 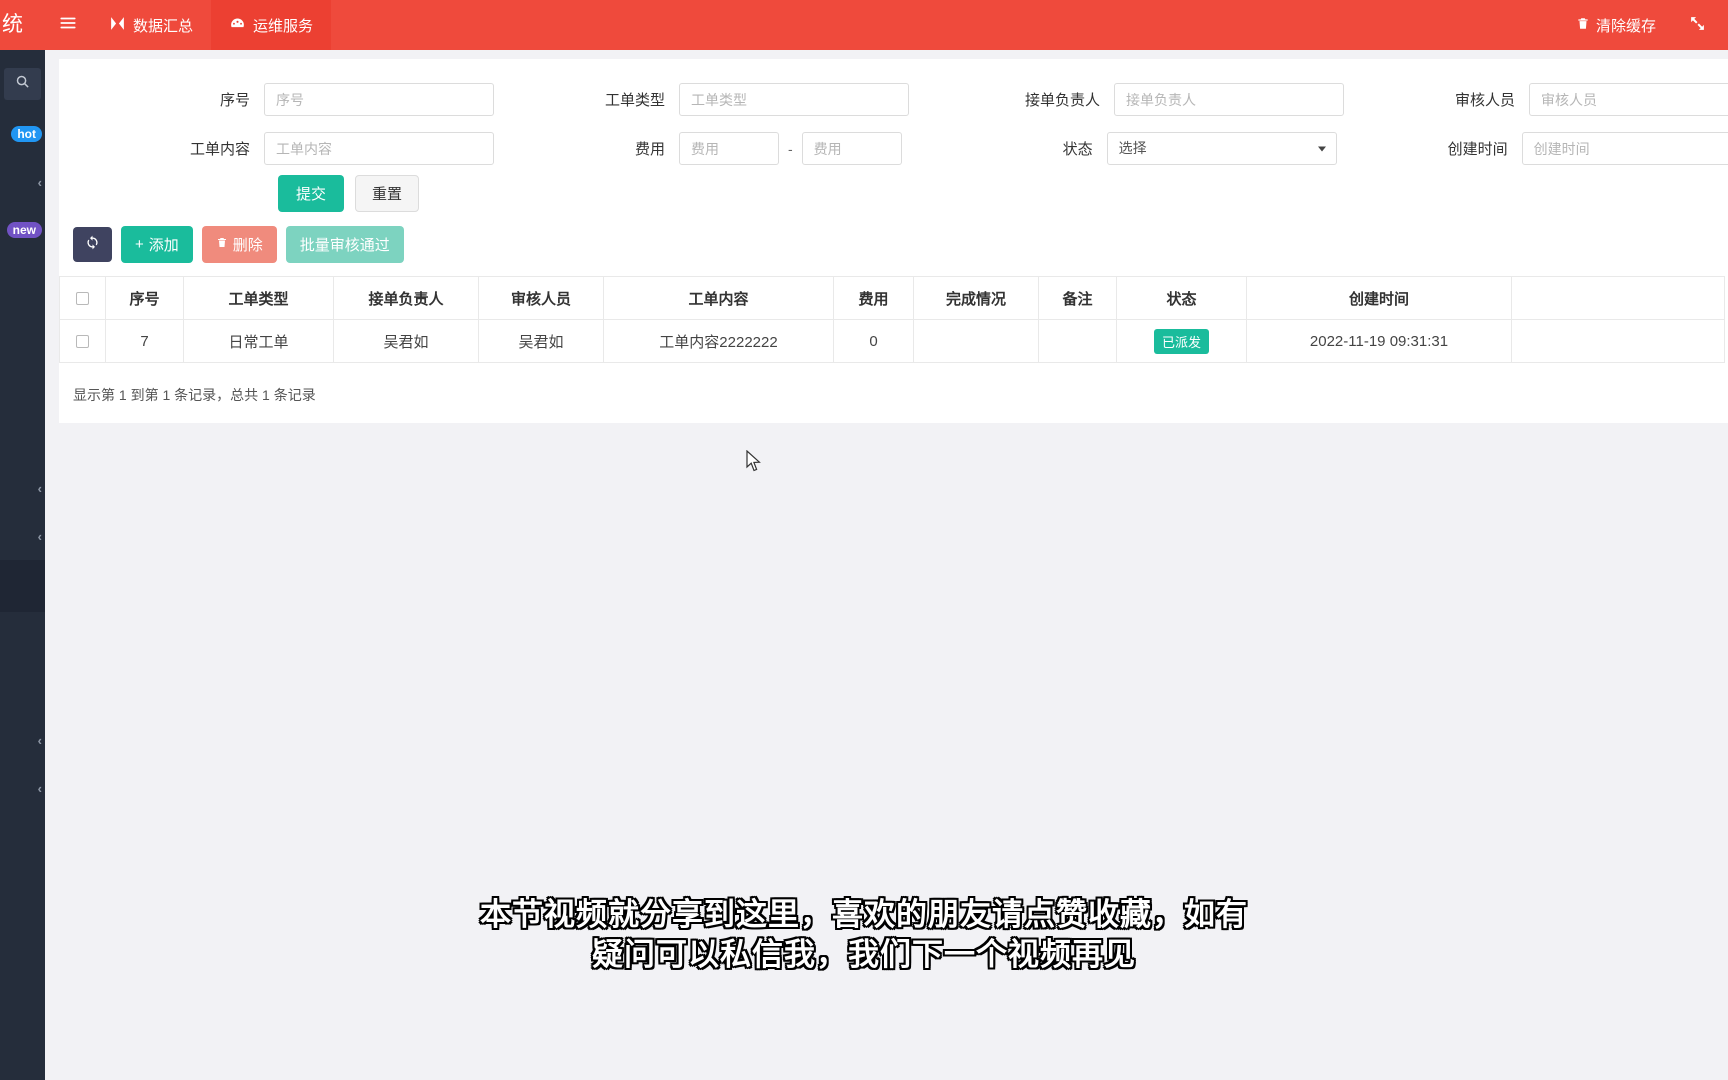 What do you see at coordinates (1379, 341) in the screenshot?
I see `td-created-at: 2022-11-19 09:31:31` at bounding box center [1379, 341].